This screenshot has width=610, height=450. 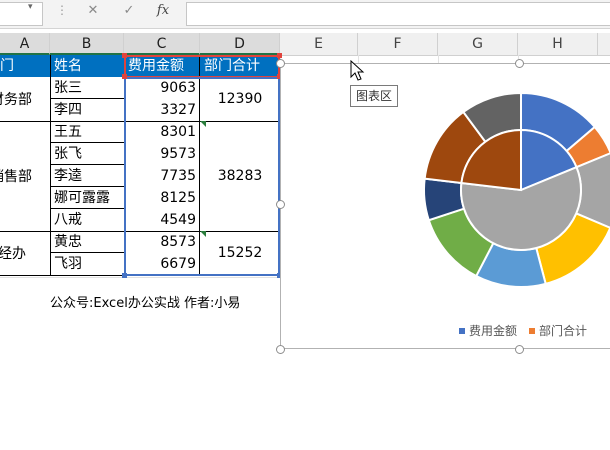 What do you see at coordinates (604, 44) in the screenshot?
I see `column-header-i` at bounding box center [604, 44].